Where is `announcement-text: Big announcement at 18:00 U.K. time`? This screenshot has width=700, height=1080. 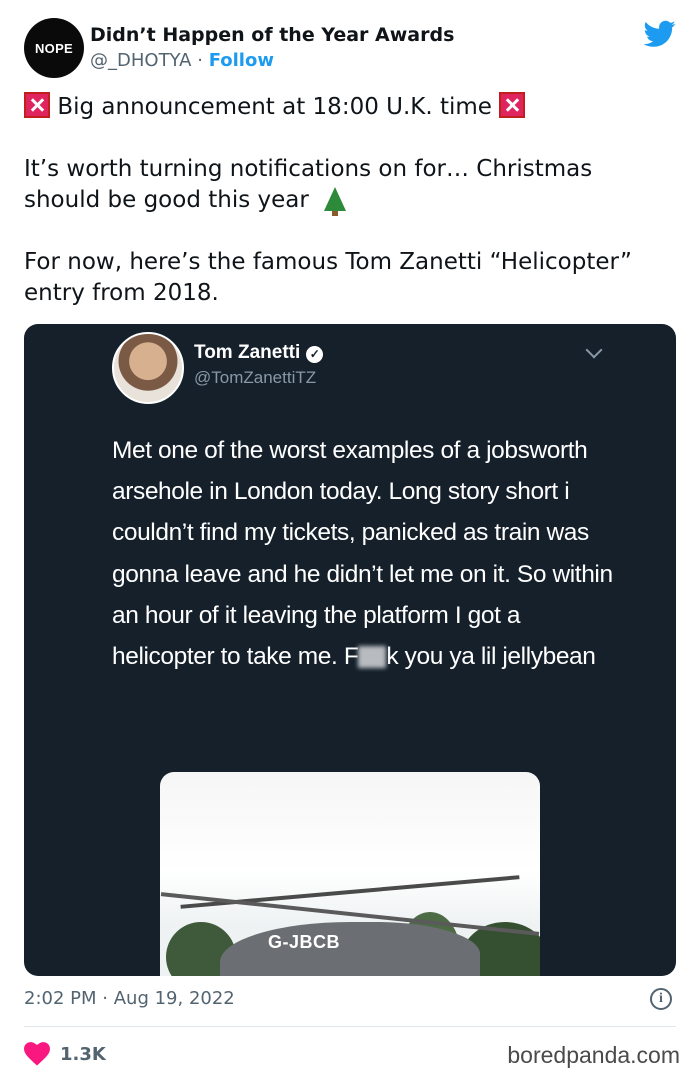 announcement-text: Big announcement at 18:00 U.K. time is located at coordinates (274, 107).